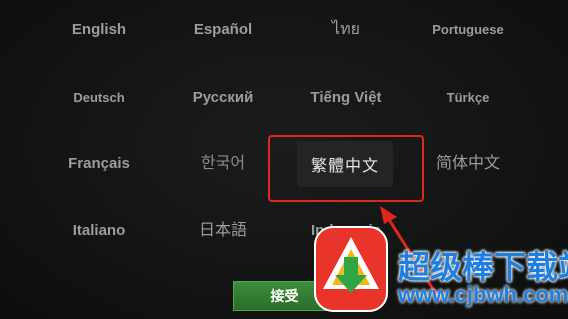 This screenshot has height=319, width=568. I want to click on language-option-thai: ไทย, so click(346, 30).